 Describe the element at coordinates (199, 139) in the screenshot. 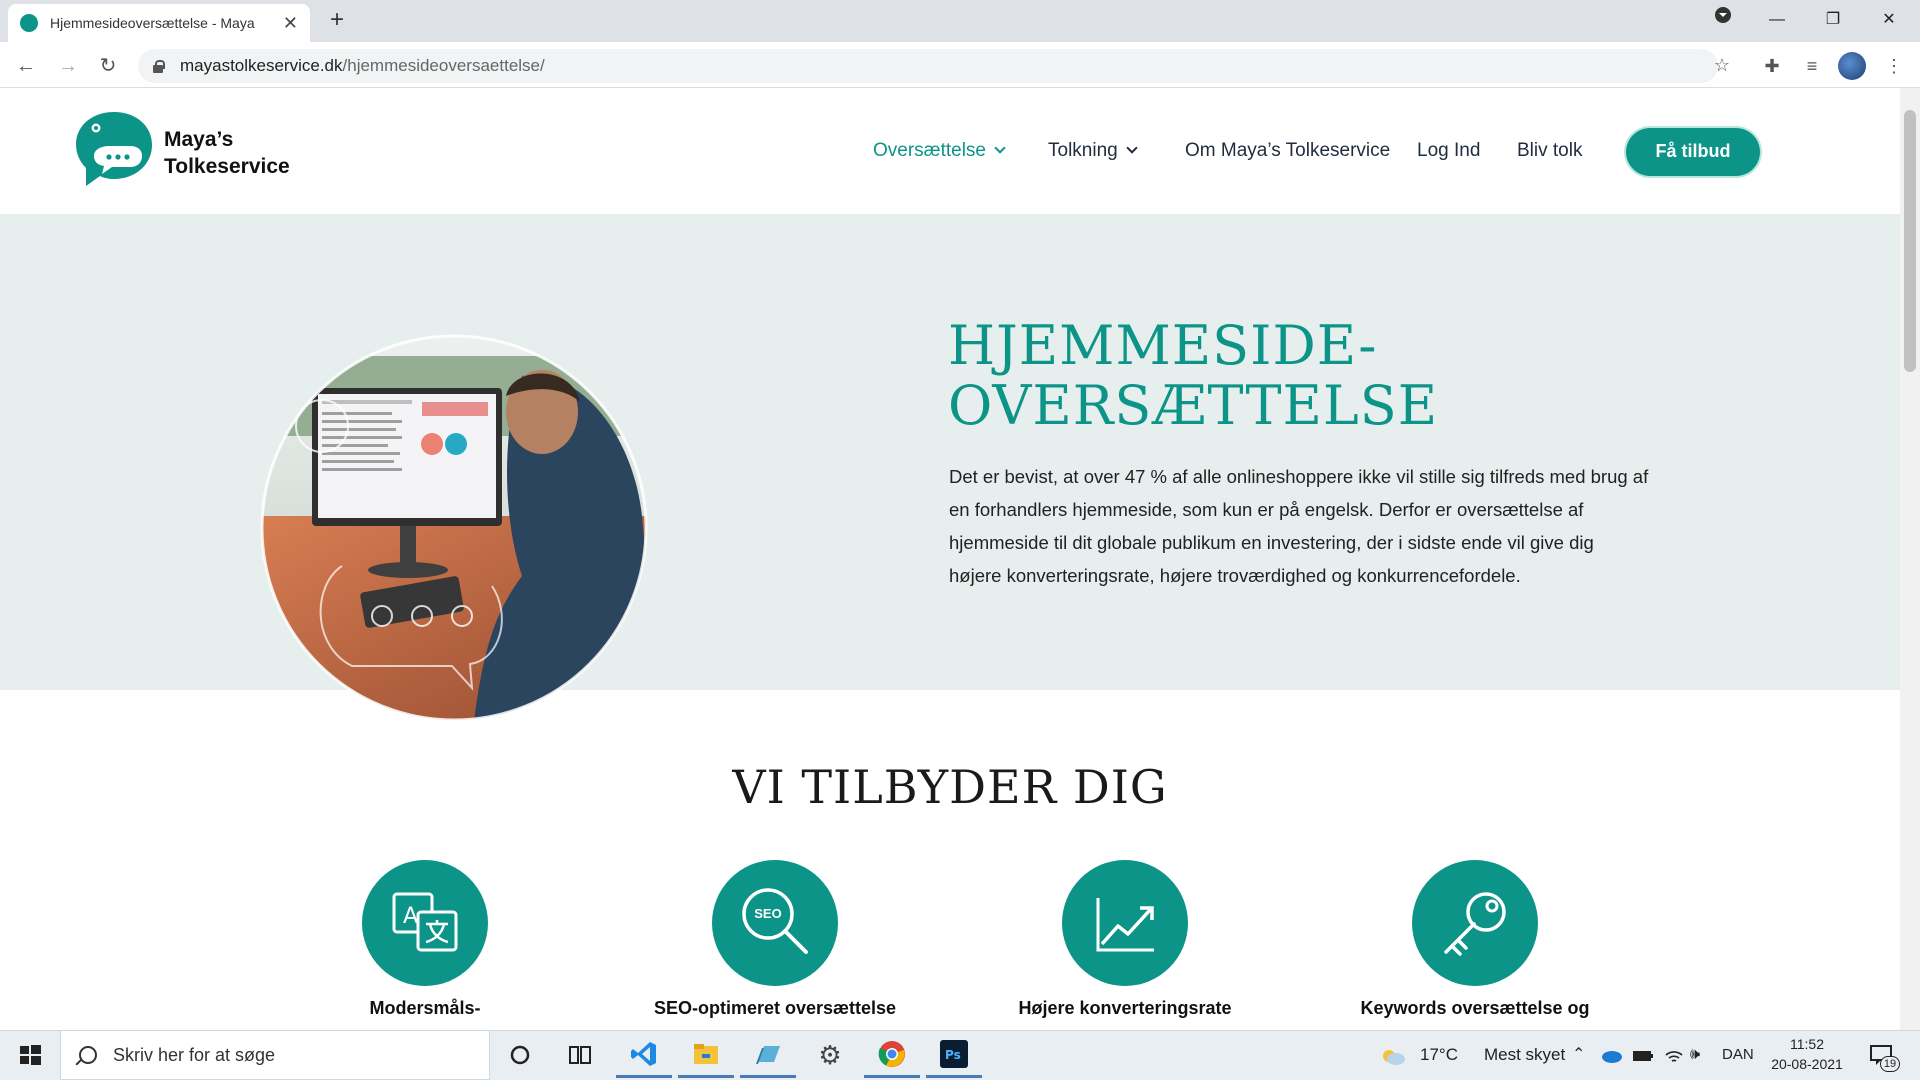

I see `logo-line-1: Maya’s` at that location.